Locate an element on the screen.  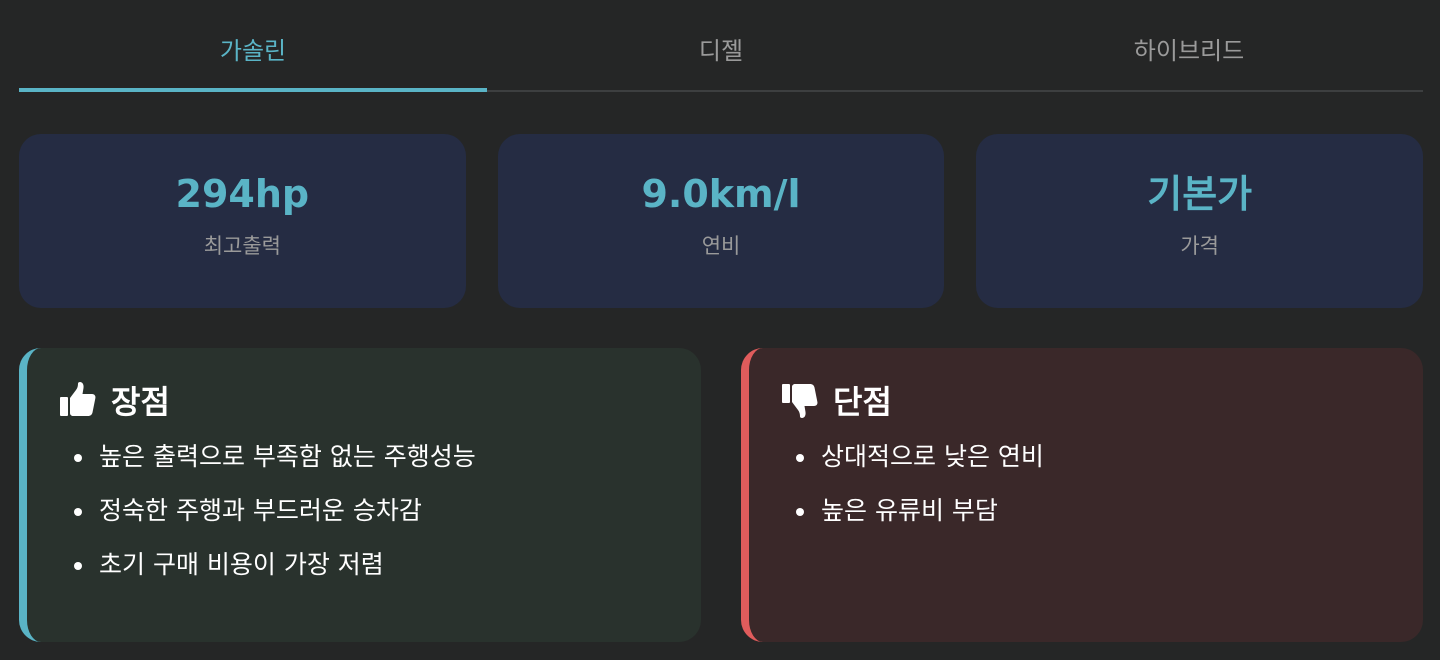
tab-label: 하이브리드 is located at coordinates (1189, 51).